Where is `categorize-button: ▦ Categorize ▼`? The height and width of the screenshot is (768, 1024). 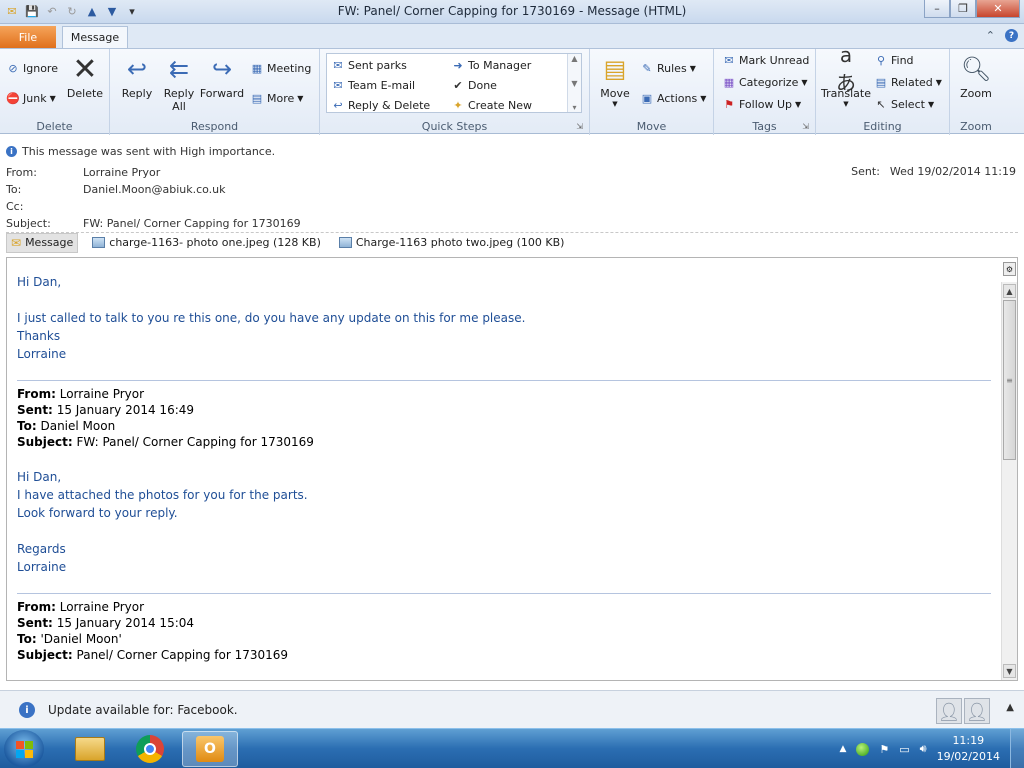
categorize-button: ▦ Categorize ▼ is located at coordinates (765, 82).